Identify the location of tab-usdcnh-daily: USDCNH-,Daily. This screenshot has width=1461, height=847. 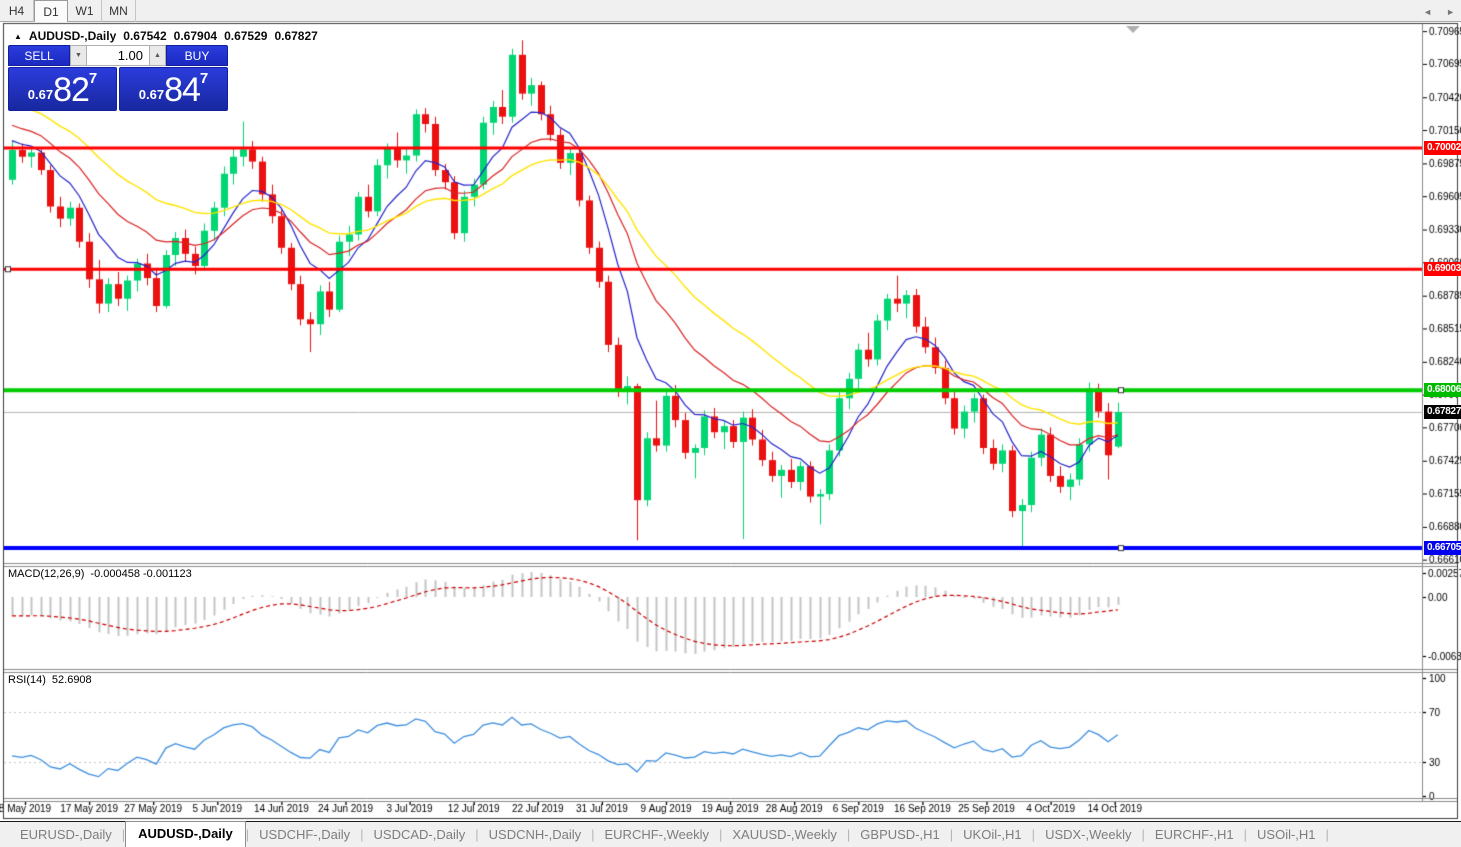
(535, 835).